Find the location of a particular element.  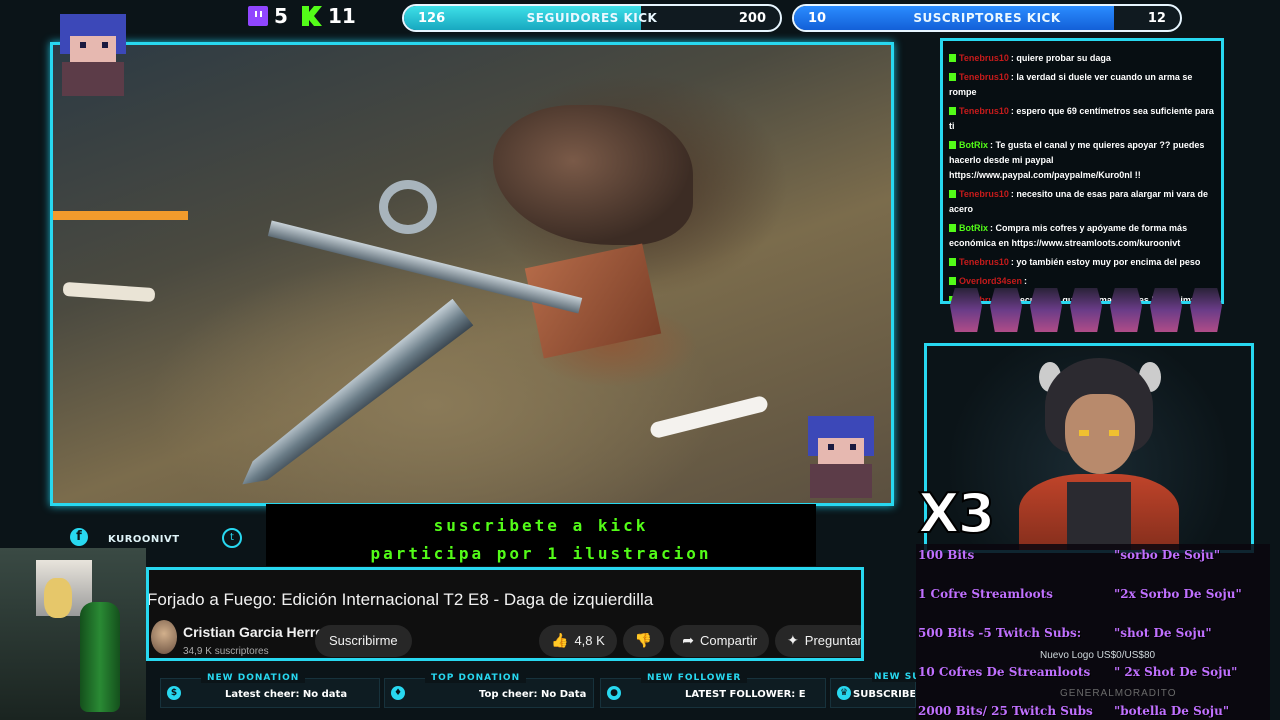

twitch-viewer-count: 5 is located at coordinates (268, 16).